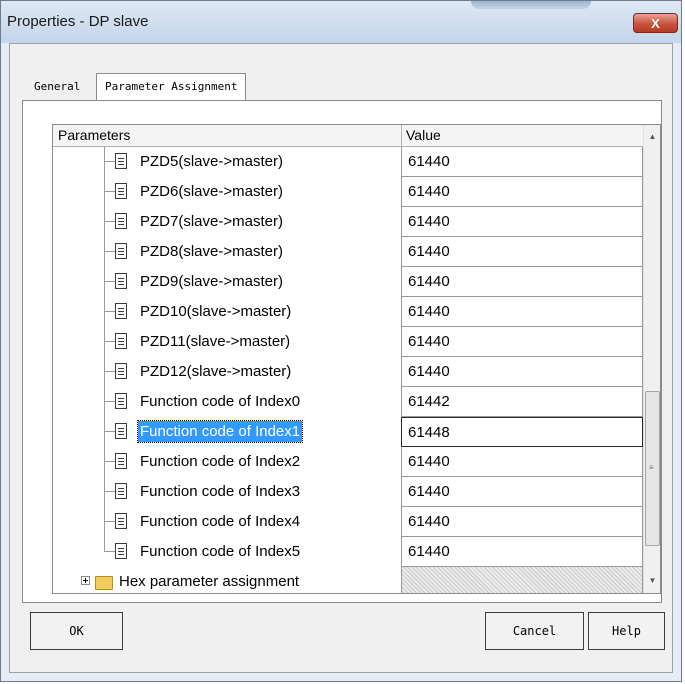 This screenshot has width=685, height=684. Describe the element at coordinates (211, 251) in the screenshot. I see `parameter-name: PZD8(slave->master)` at that location.